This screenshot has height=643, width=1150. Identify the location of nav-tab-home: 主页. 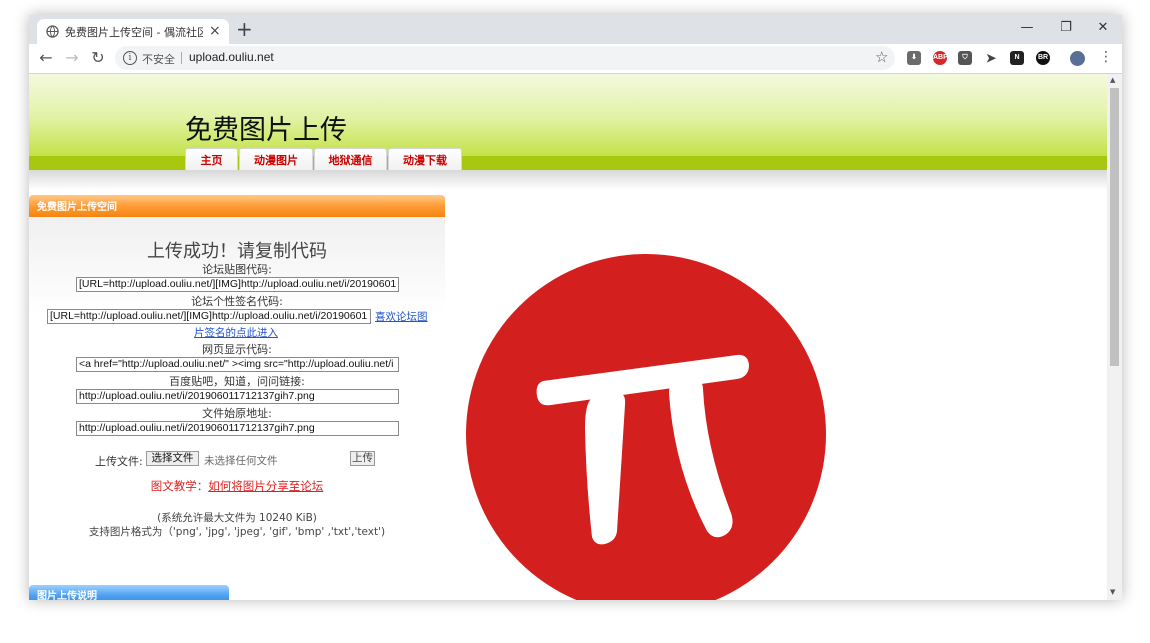
(211, 159).